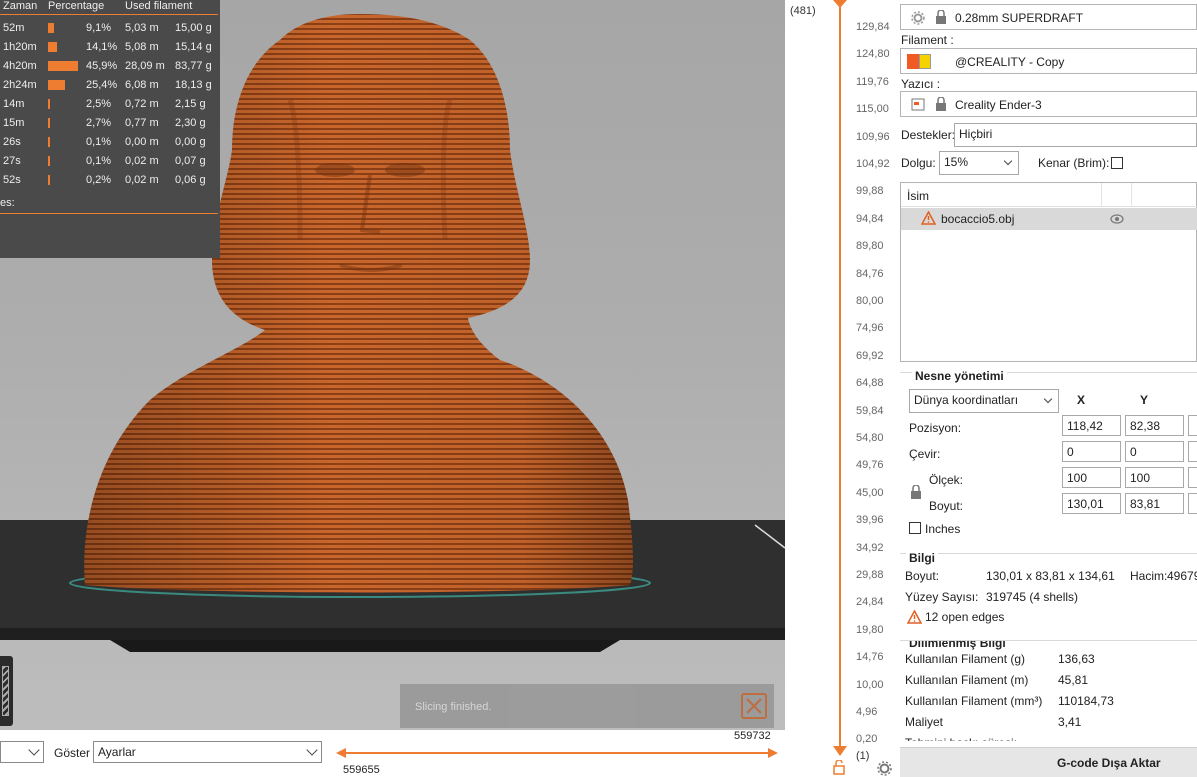 Image resolution: width=1197 pixels, height=777 pixels. I want to click on position-y-field: 82,38, so click(1154, 425).